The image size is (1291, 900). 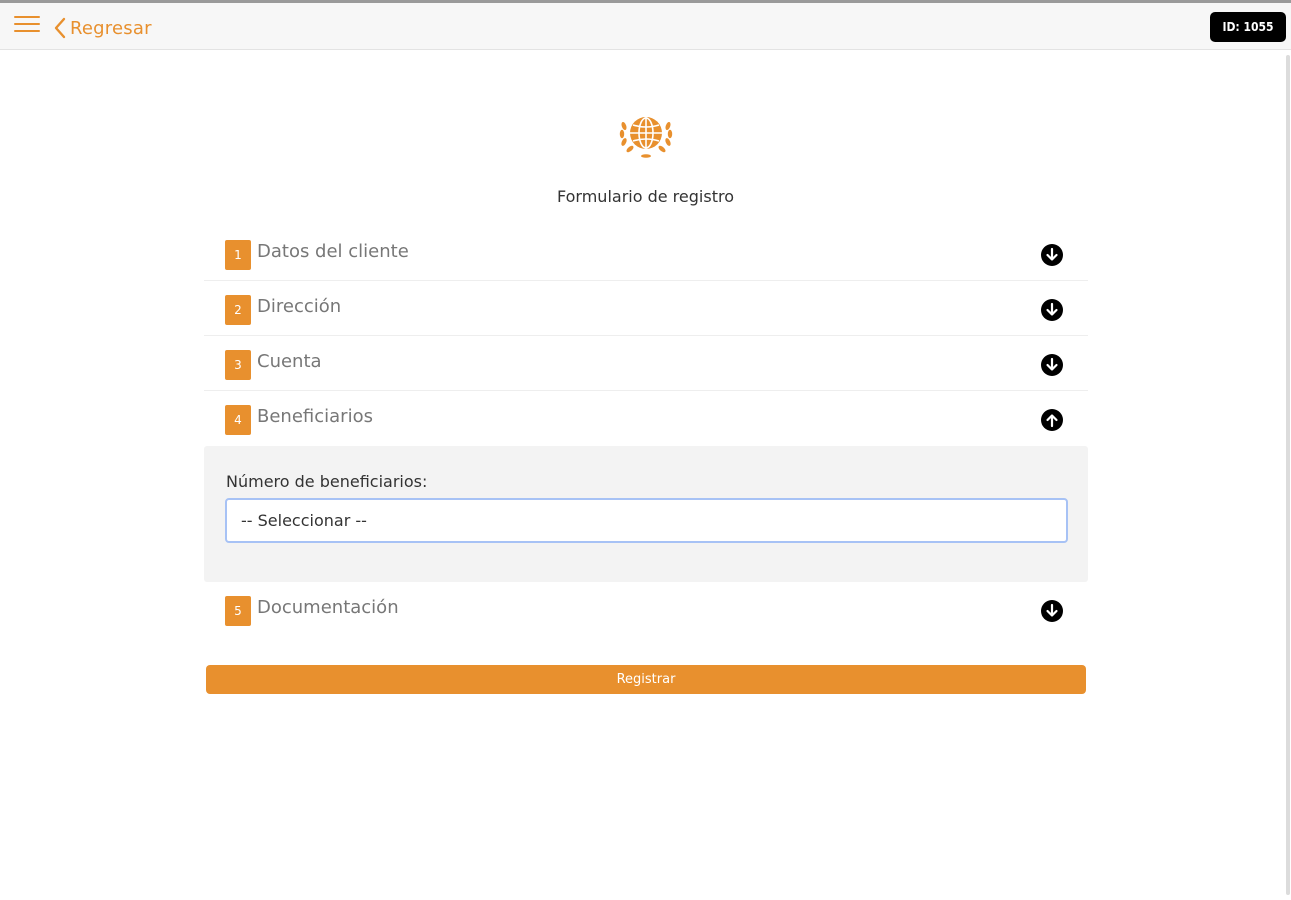 I want to click on beneficiaries-count-label: Número de beneficiarios:, so click(x=327, y=481).